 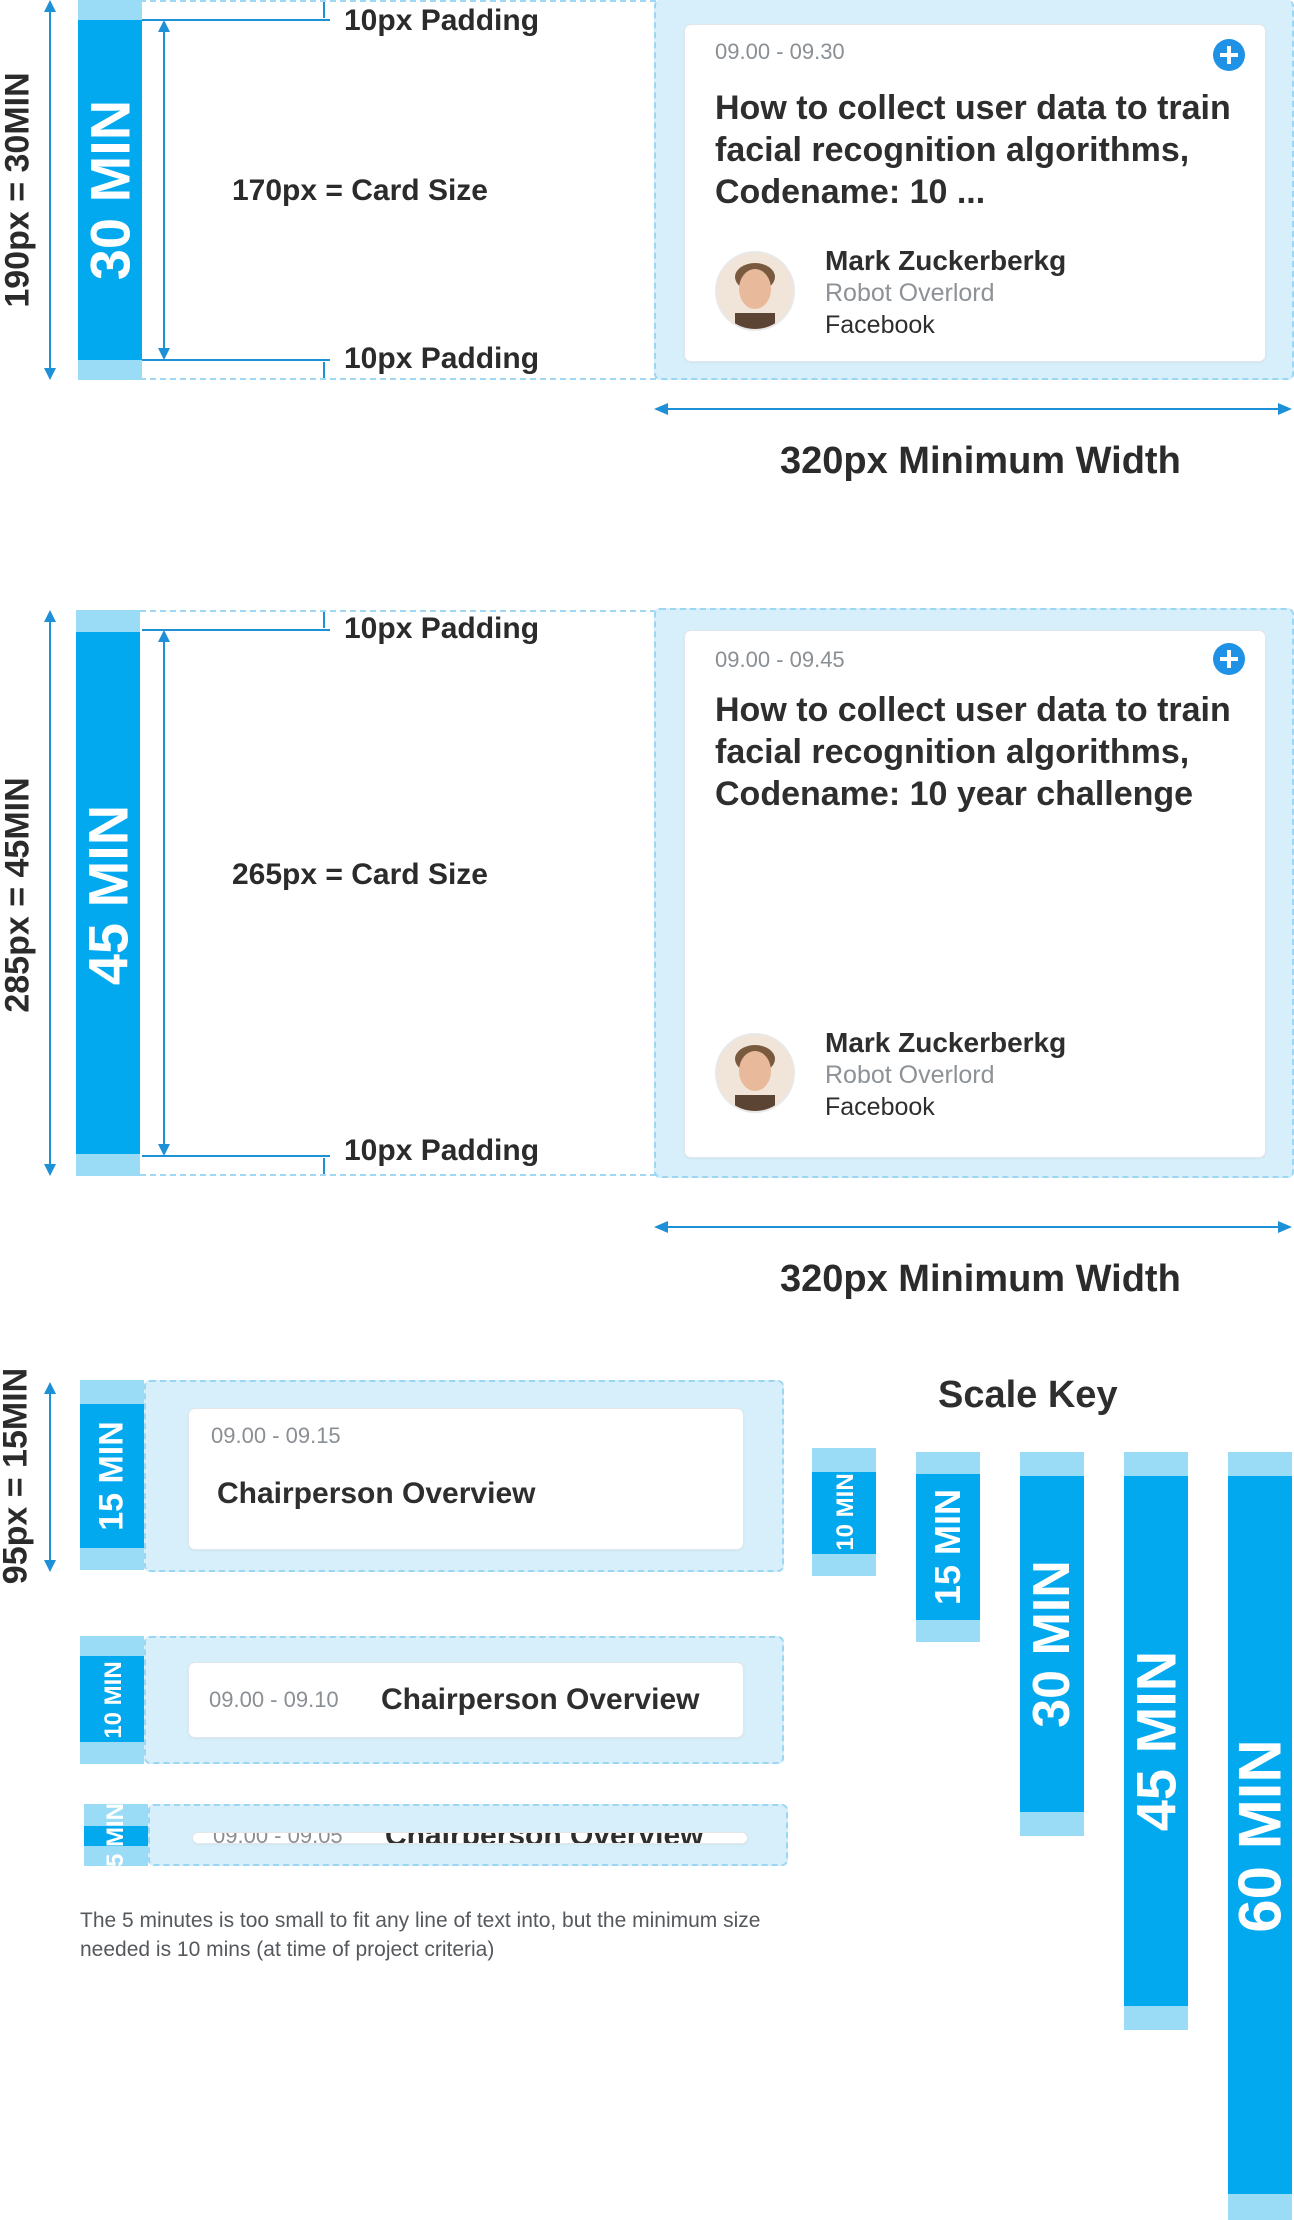 I want to click on session-slot-5min: 09.00 - 09.05 Chairperson Overview, so click(x=468, y=1835).